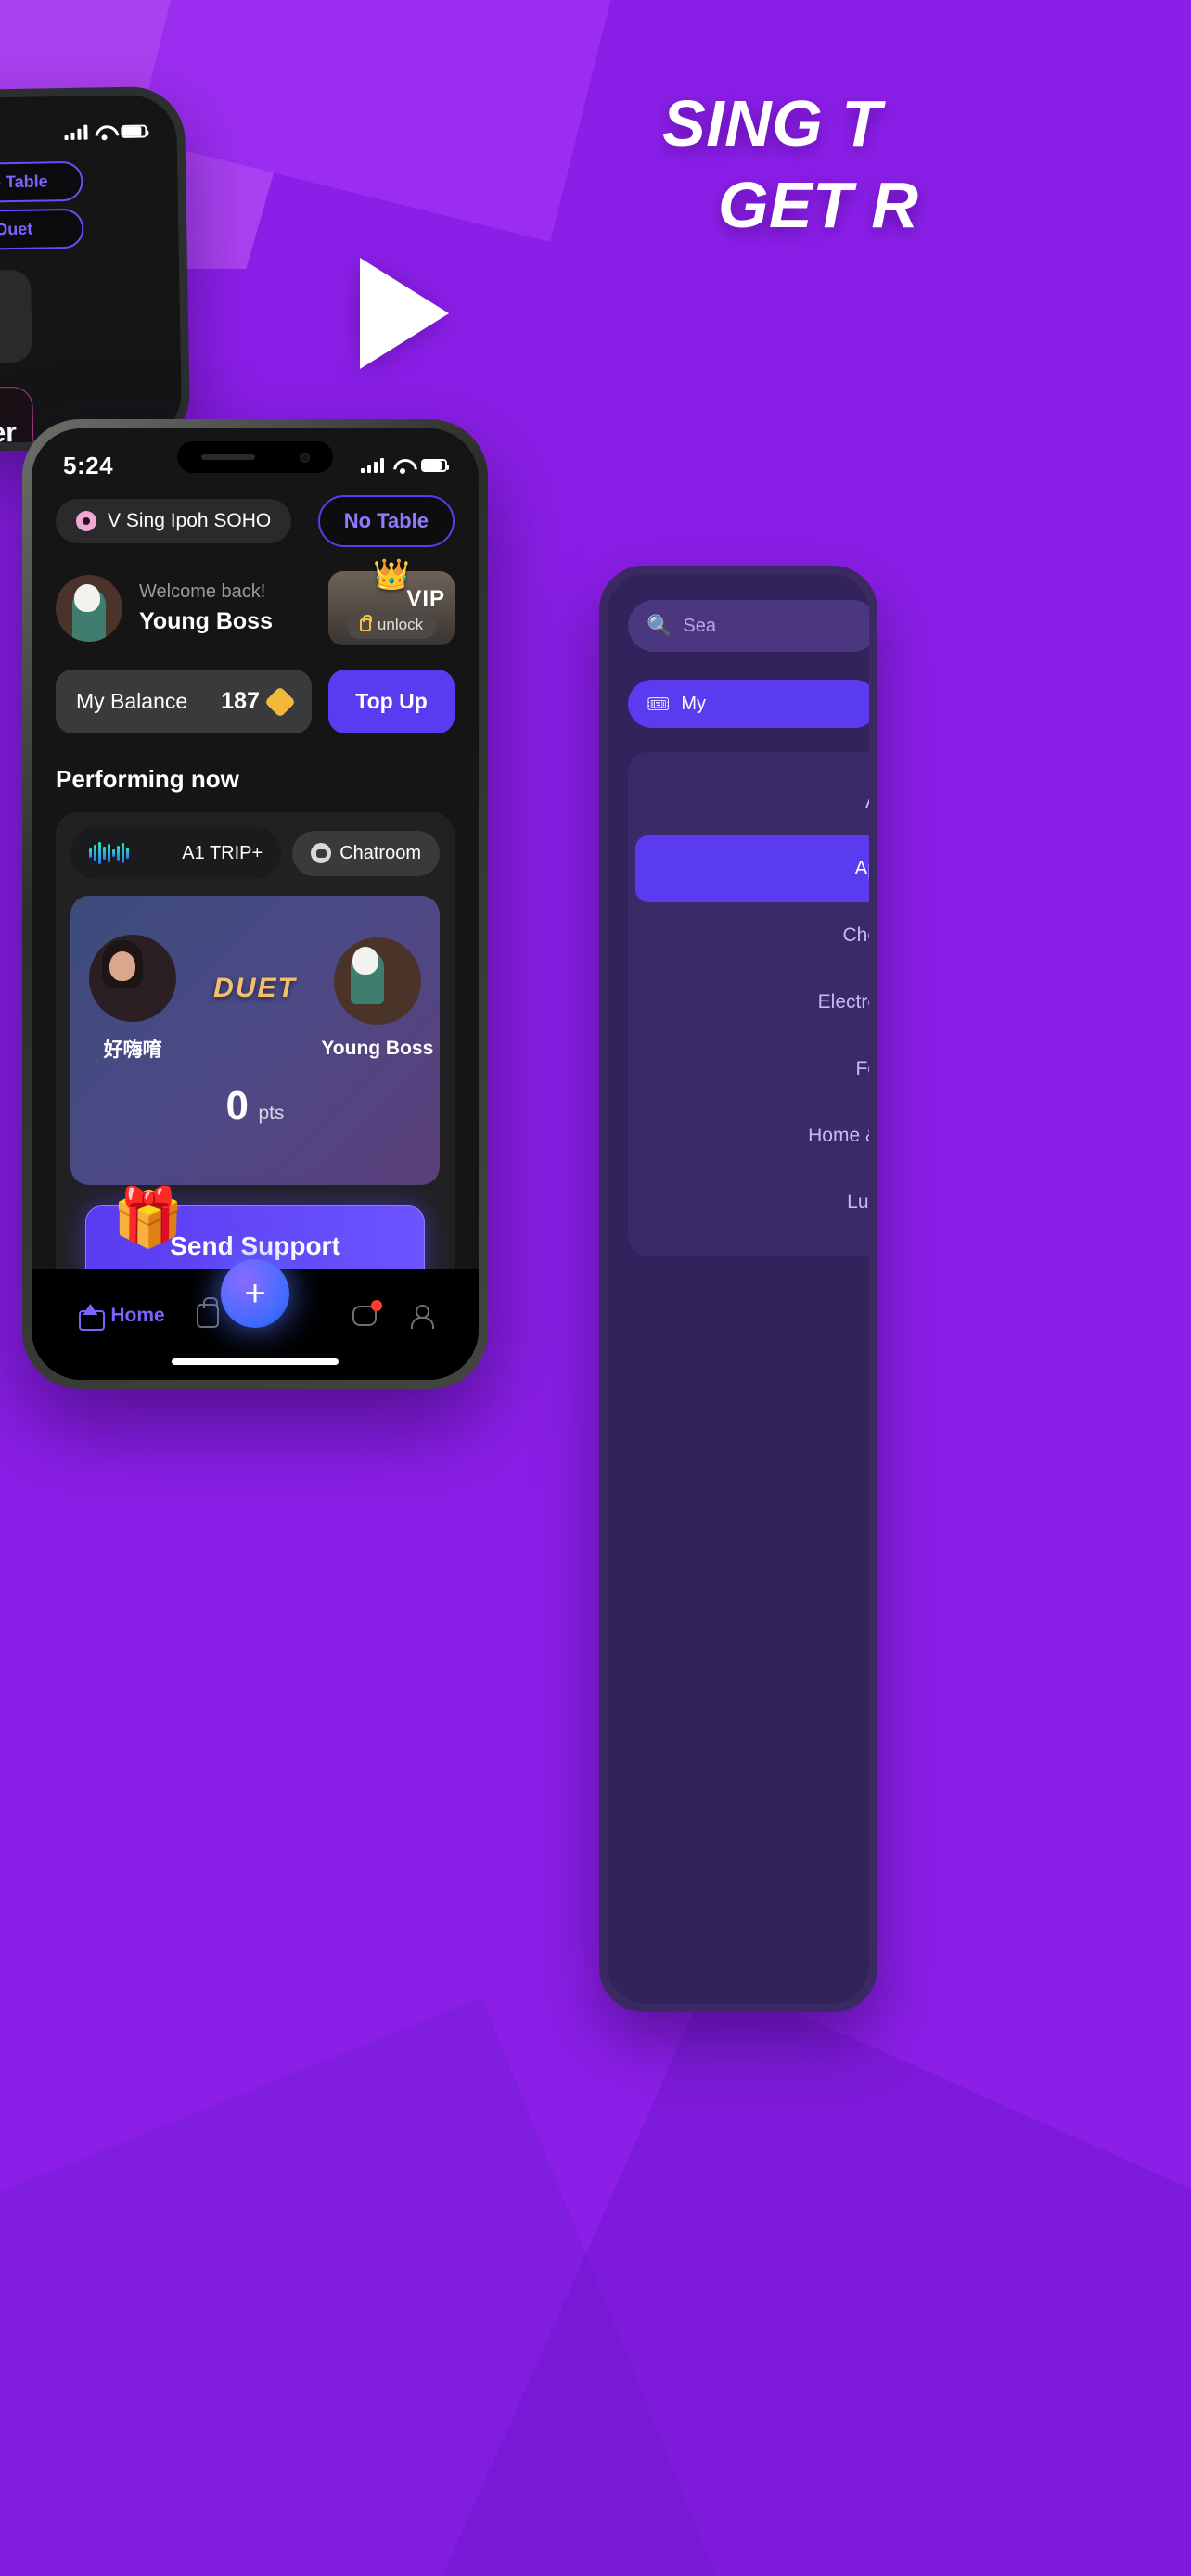  I want to click on balance-label: My Balance, so click(132, 701).